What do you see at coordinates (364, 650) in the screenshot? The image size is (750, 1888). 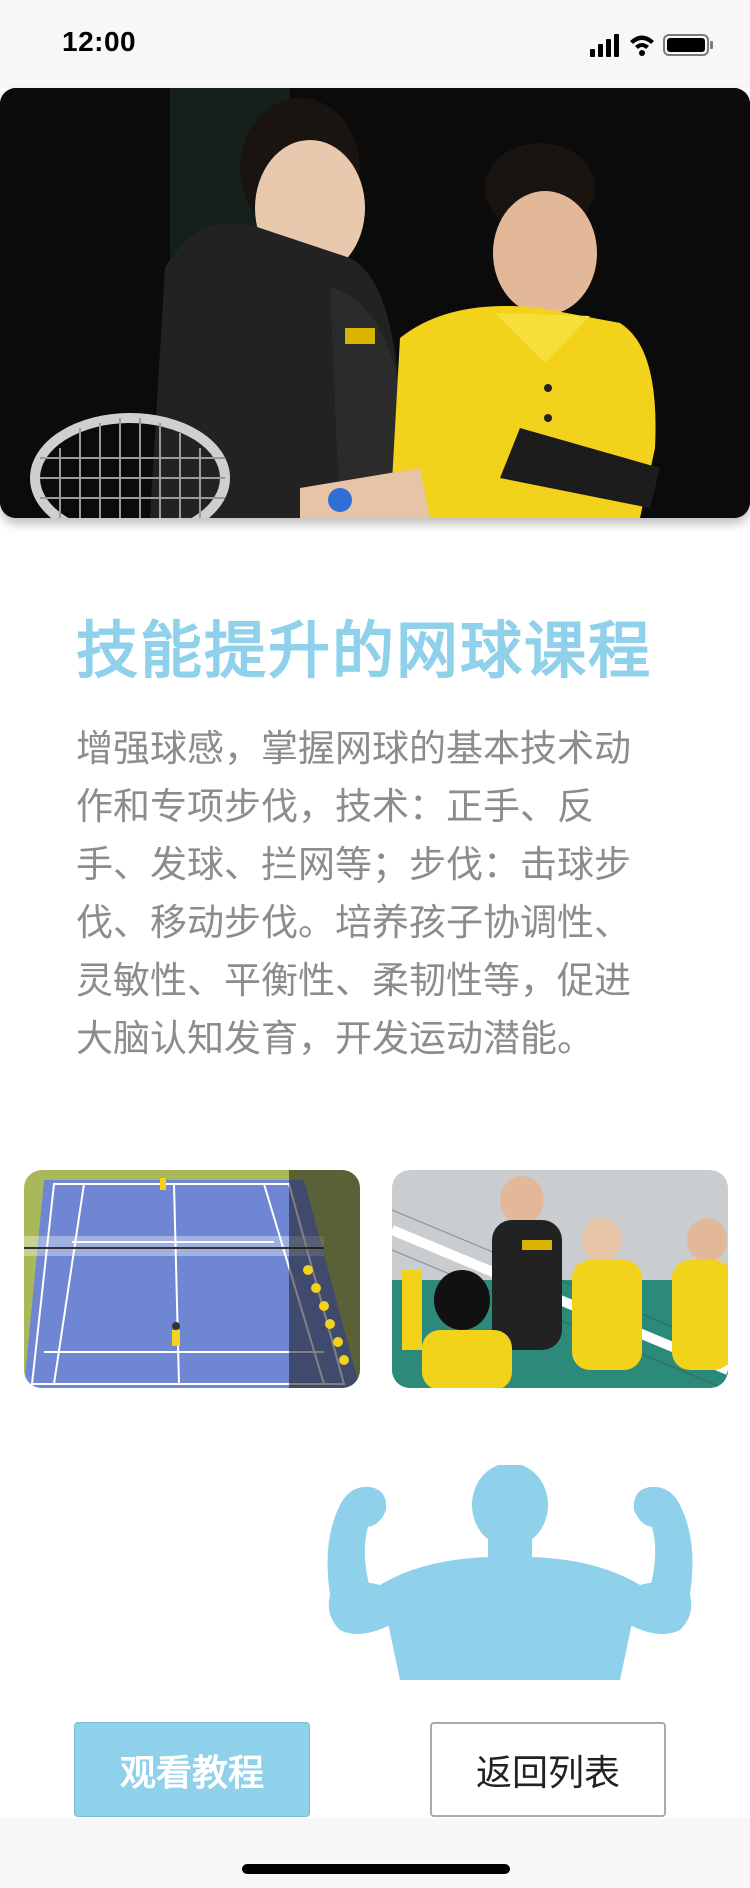 I see `course-title: 技能提升的网球课程` at bounding box center [364, 650].